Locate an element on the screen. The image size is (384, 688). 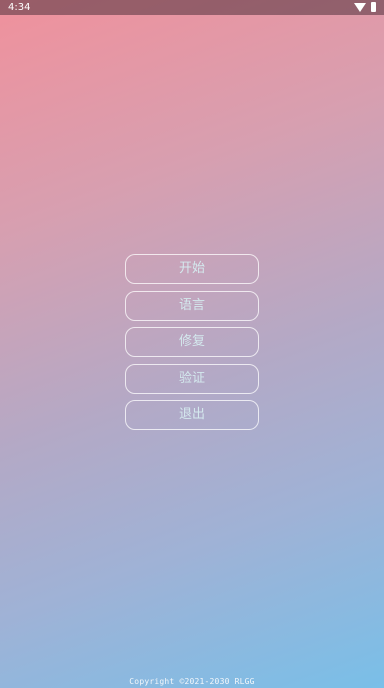
copyright-text: Copyright ©2021-2030 RLGG is located at coordinates (192, 681).